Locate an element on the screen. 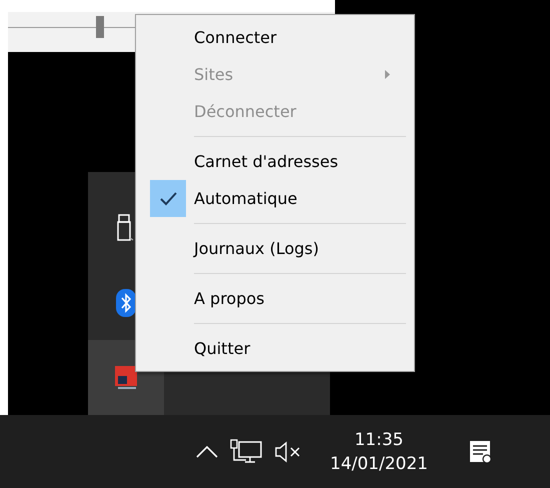 The height and width of the screenshot is (488, 550). menu-item: Automatique is located at coordinates (275, 198).